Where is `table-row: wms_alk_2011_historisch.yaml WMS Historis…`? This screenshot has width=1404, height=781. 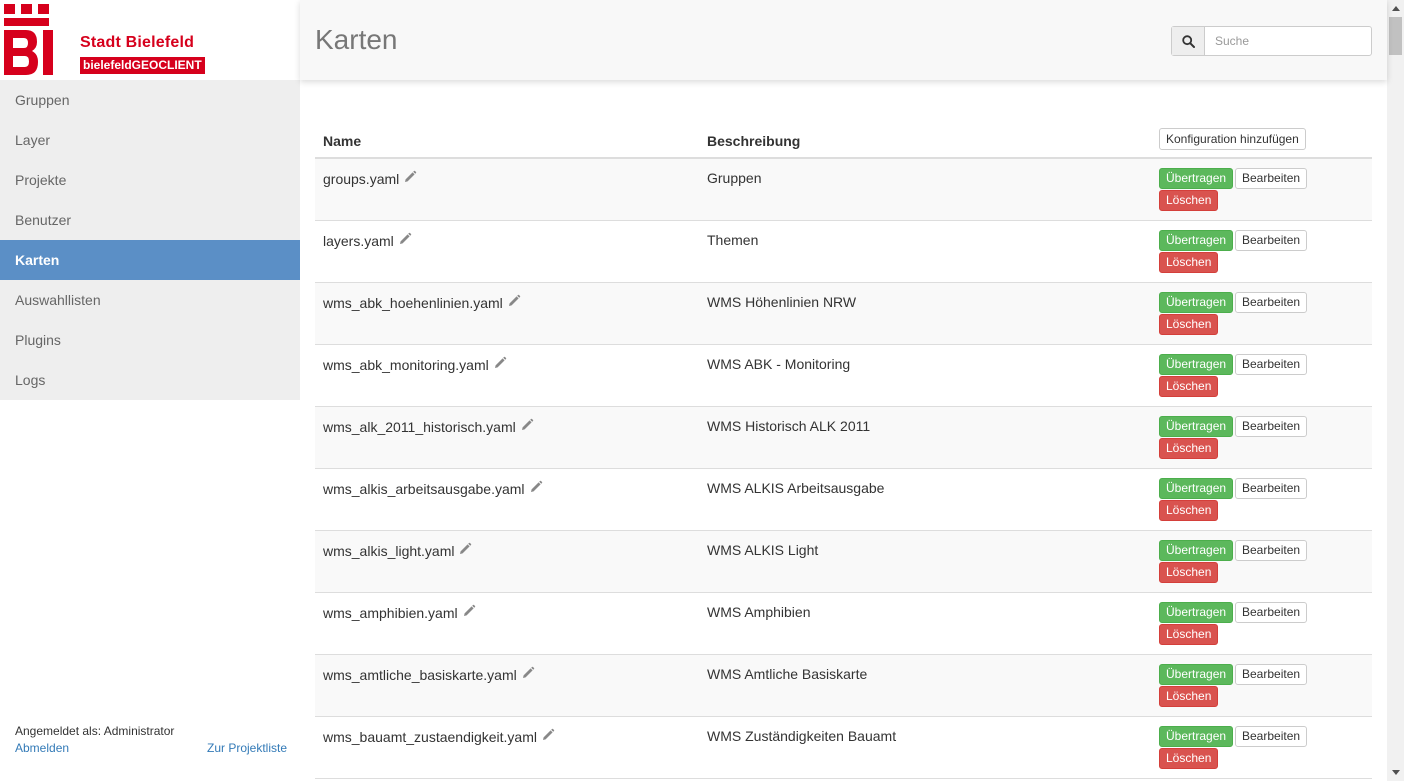 table-row: wms_alk_2011_historisch.yaml WMS Historis… is located at coordinates (843, 438).